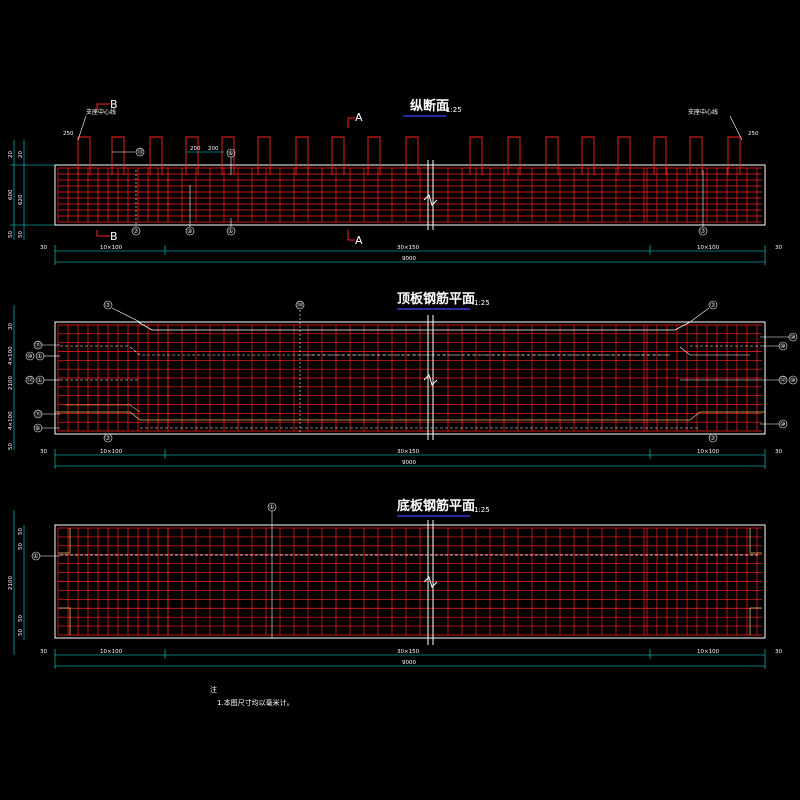 The width and height of the screenshot is (800, 800). I want to click on support-centerline-left: 支座中心线, so click(101, 112).